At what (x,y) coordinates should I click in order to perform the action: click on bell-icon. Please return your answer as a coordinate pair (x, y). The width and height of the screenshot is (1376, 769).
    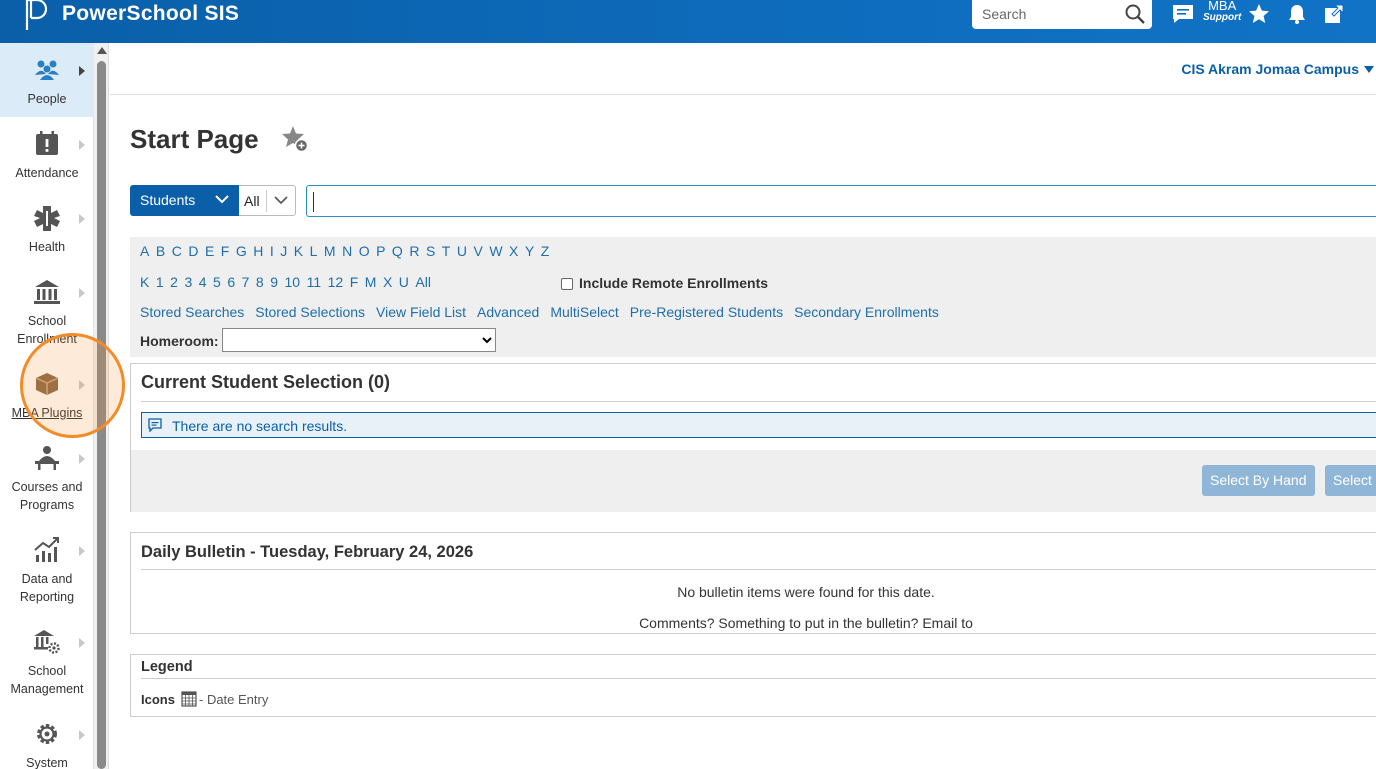
    Looking at the image, I should click on (1297, 14).